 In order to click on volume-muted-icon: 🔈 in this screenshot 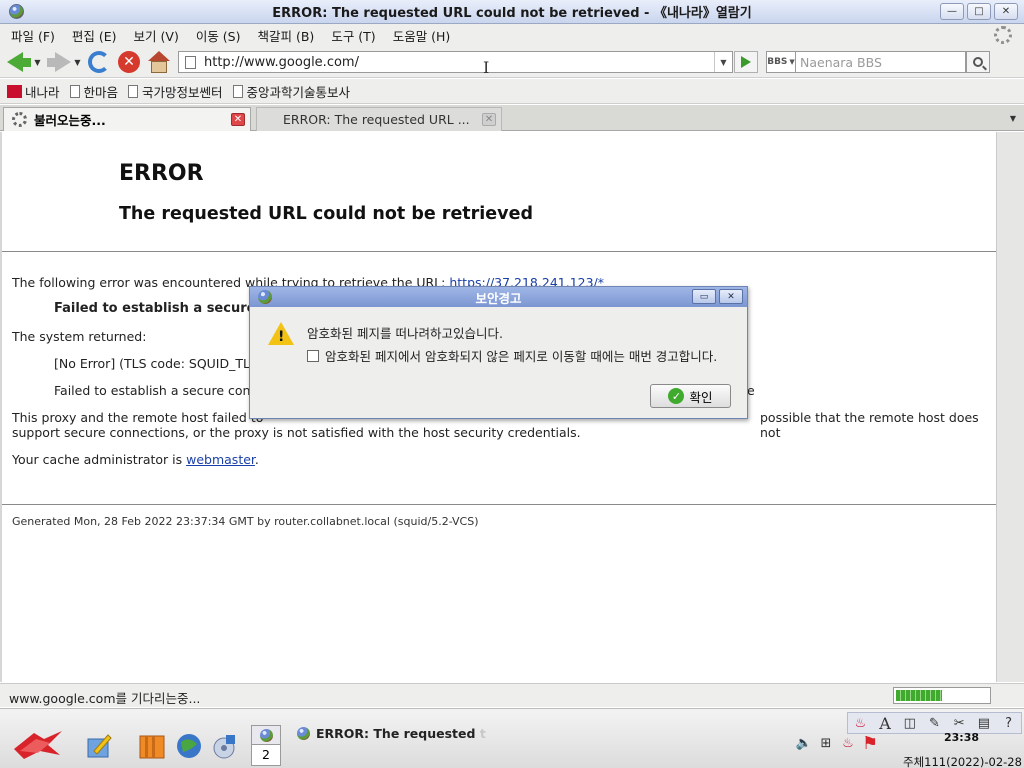, I will do `click(804, 743)`.